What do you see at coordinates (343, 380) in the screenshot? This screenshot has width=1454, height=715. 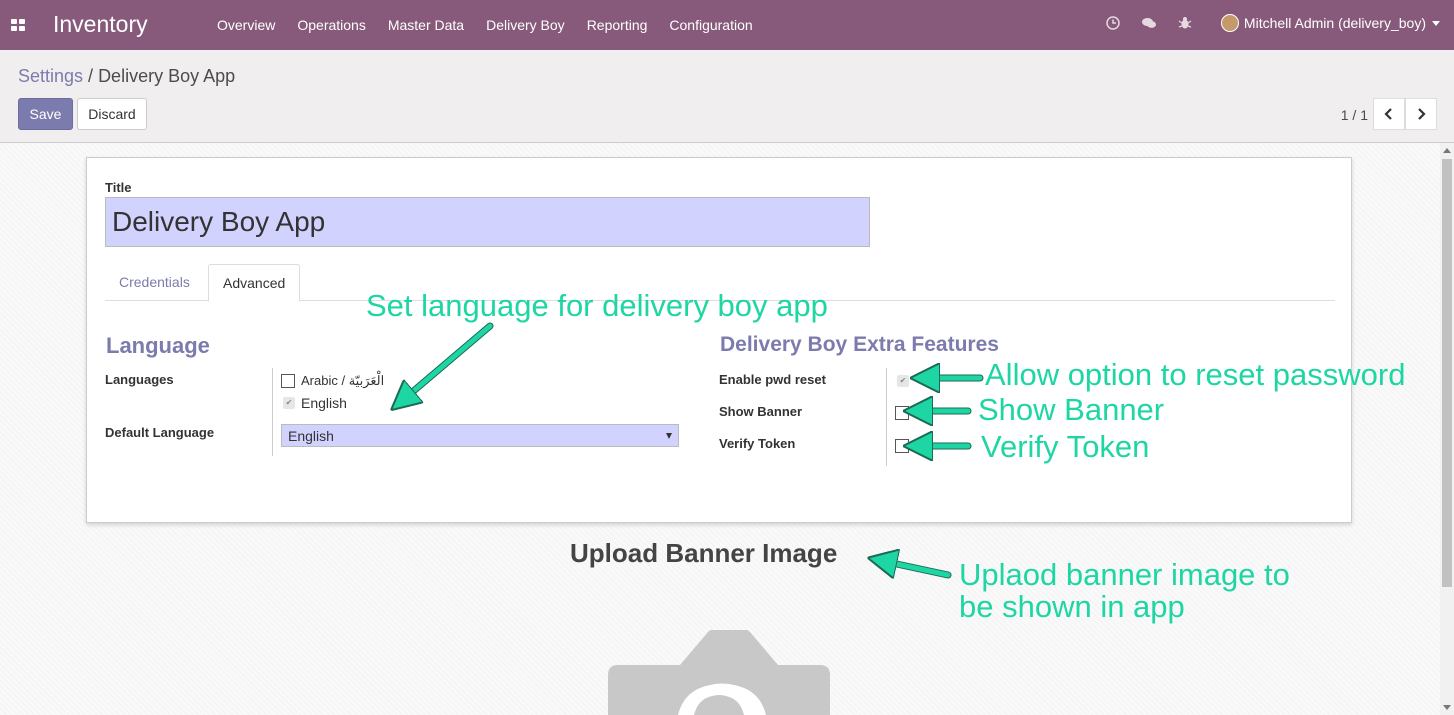 I see `arabic-option-label: Arabic / الْعَرَبيّة` at bounding box center [343, 380].